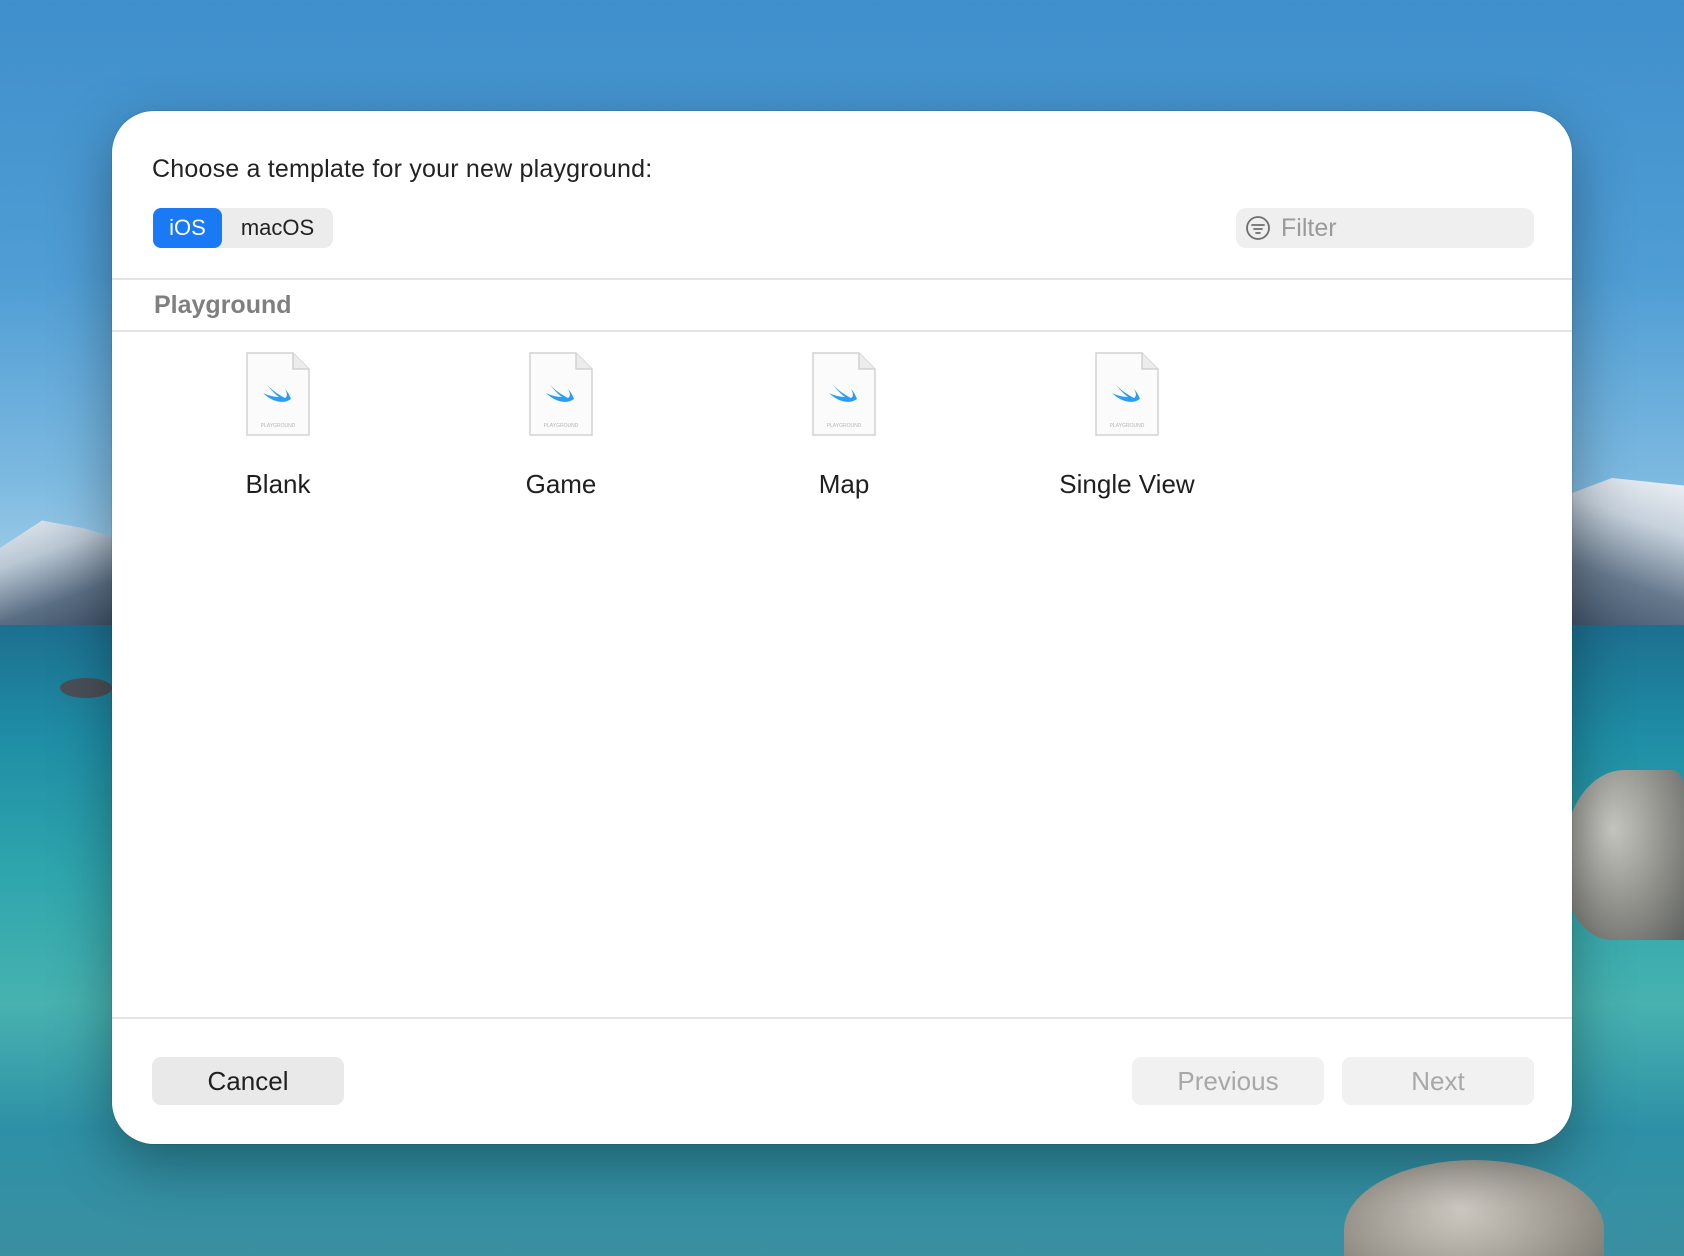 The width and height of the screenshot is (1684, 1256). Describe the element at coordinates (278, 484) in the screenshot. I see `template-label: Blank` at that location.